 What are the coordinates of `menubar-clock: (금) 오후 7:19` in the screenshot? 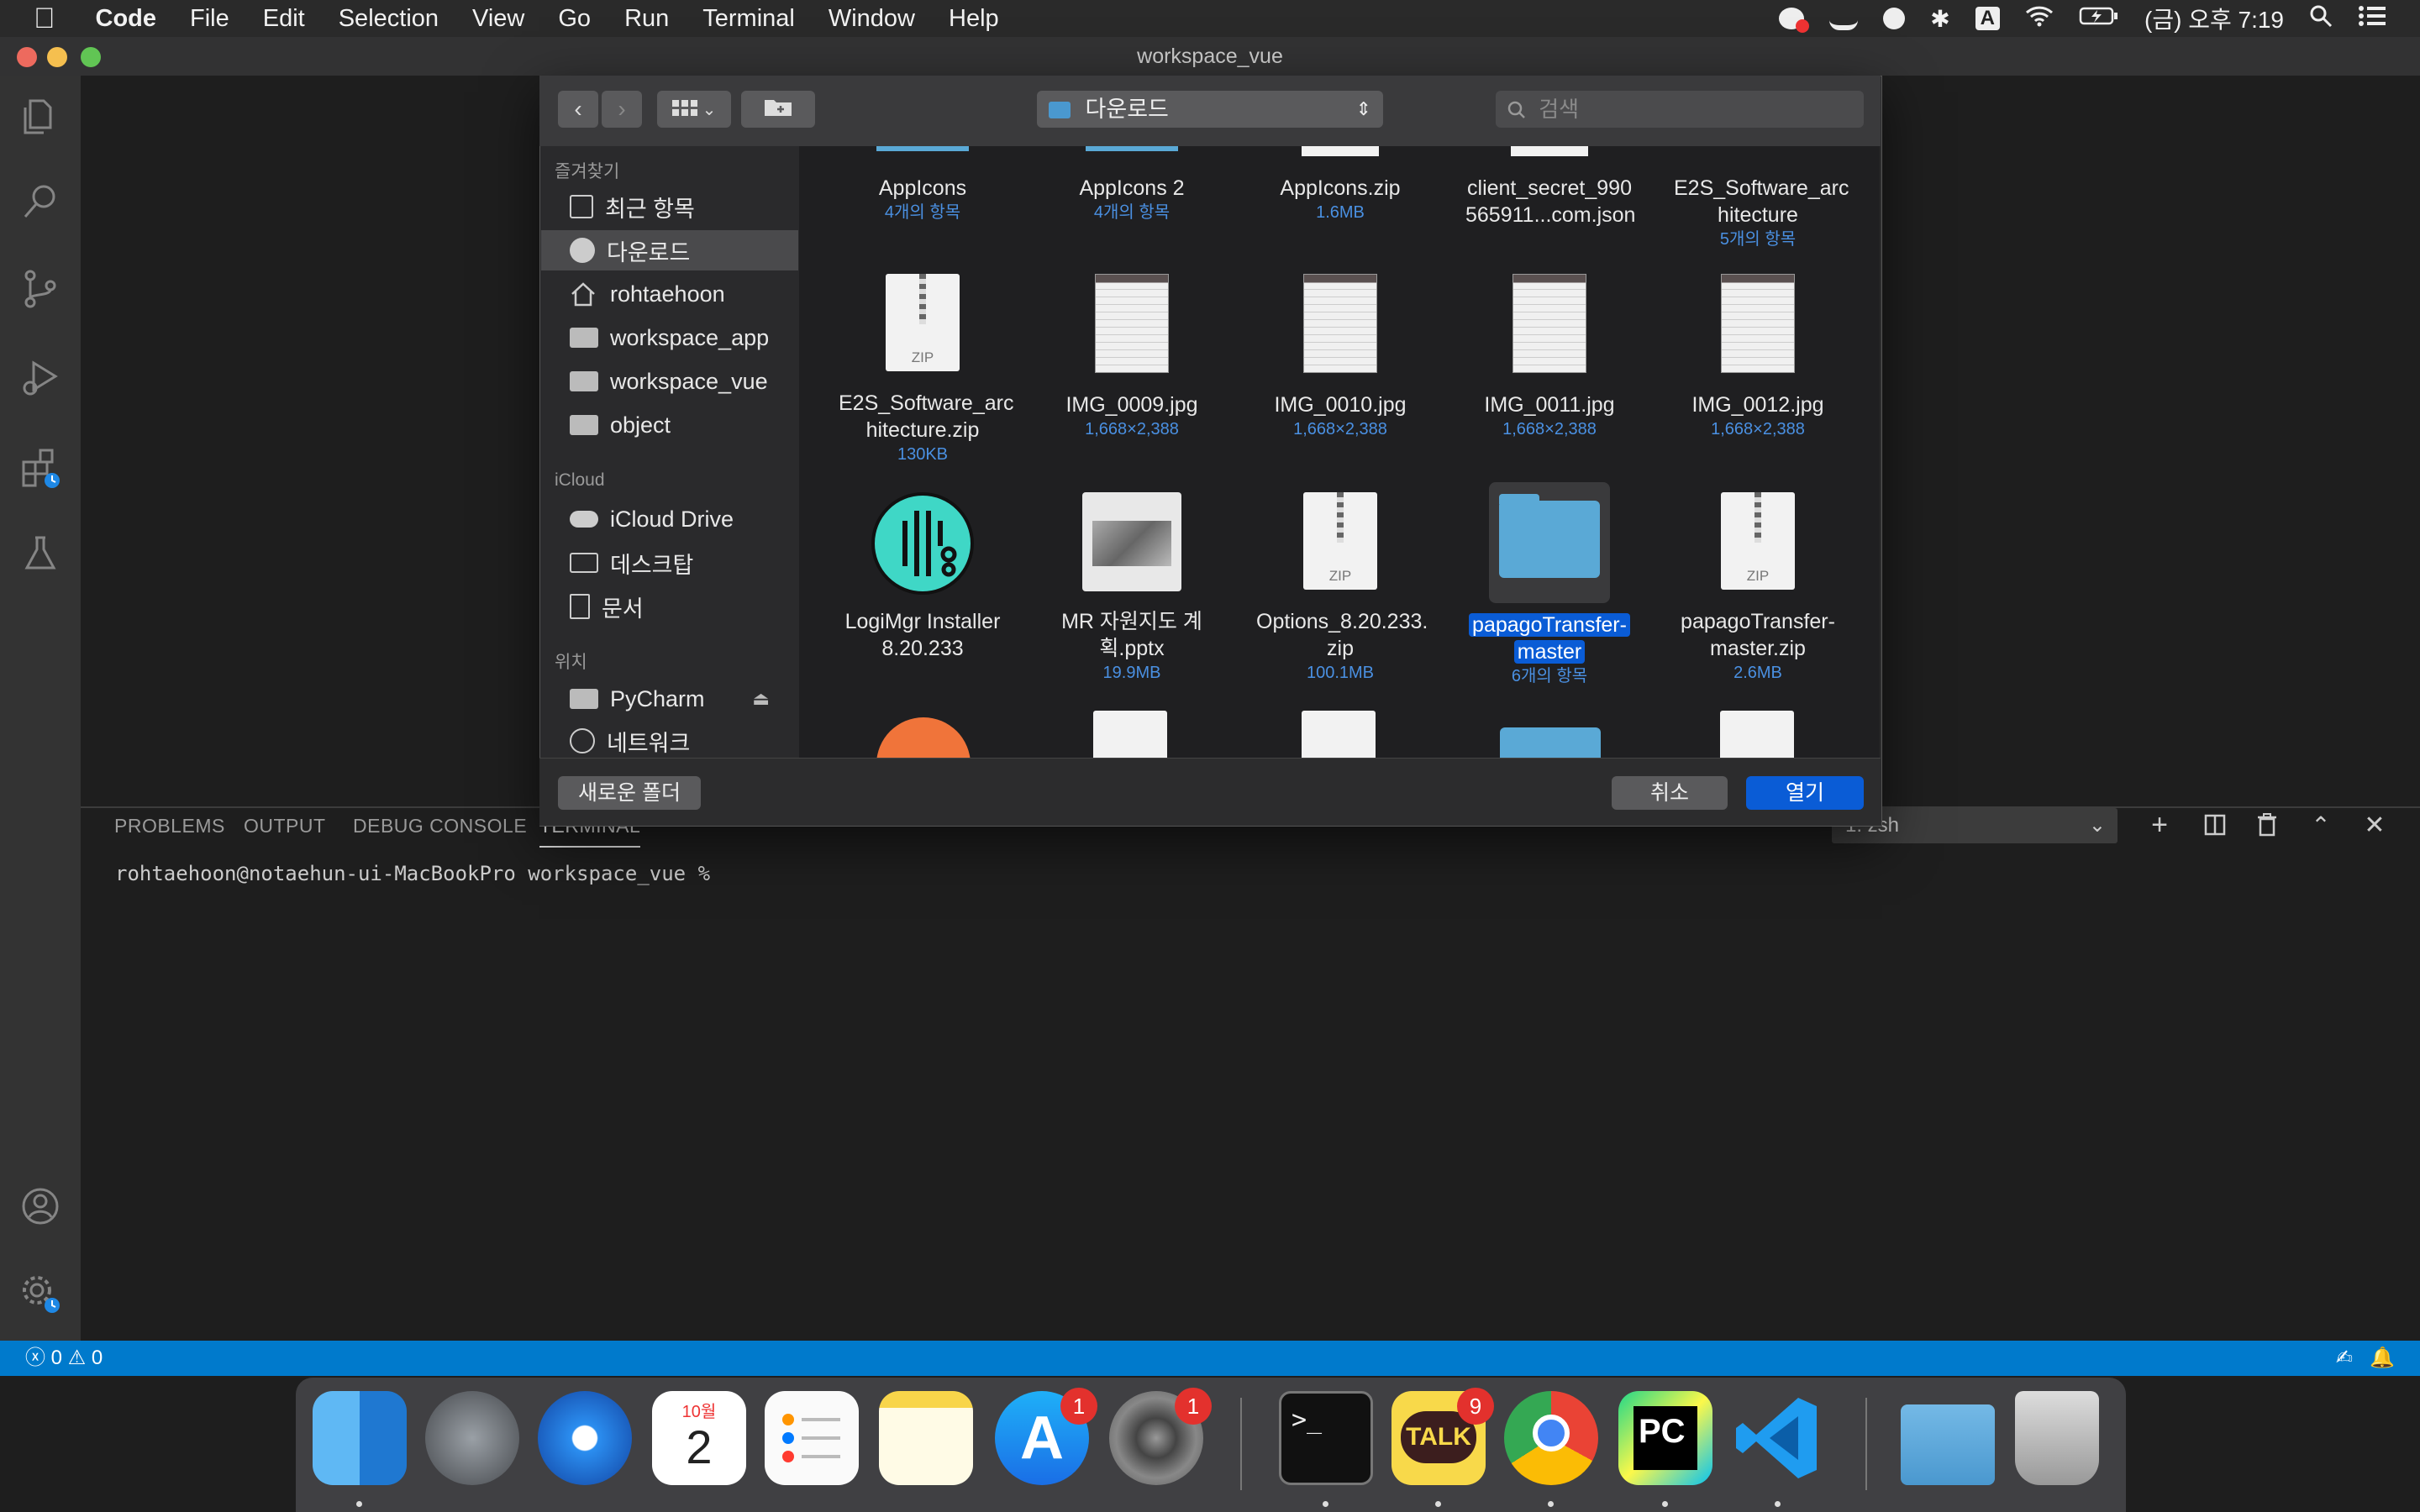 It's located at (2214, 18).